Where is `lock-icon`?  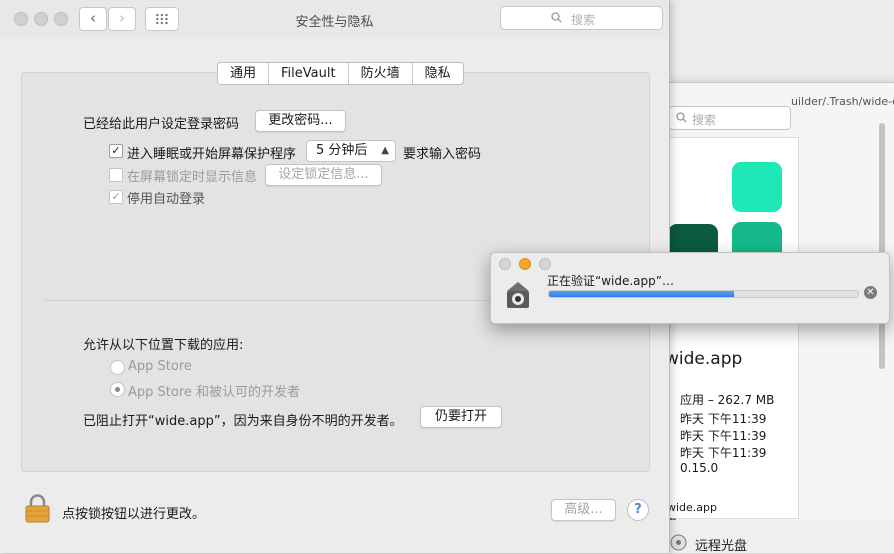 lock-icon is located at coordinates (37, 508).